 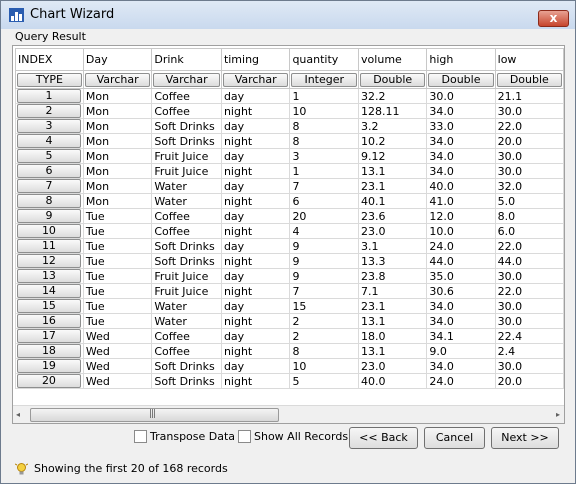 What do you see at coordinates (289, 276) in the screenshot?
I see `table-row: 13 Tue Fruit Juice day 9 23.8 35.0 30.0` at bounding box center [289, 276].